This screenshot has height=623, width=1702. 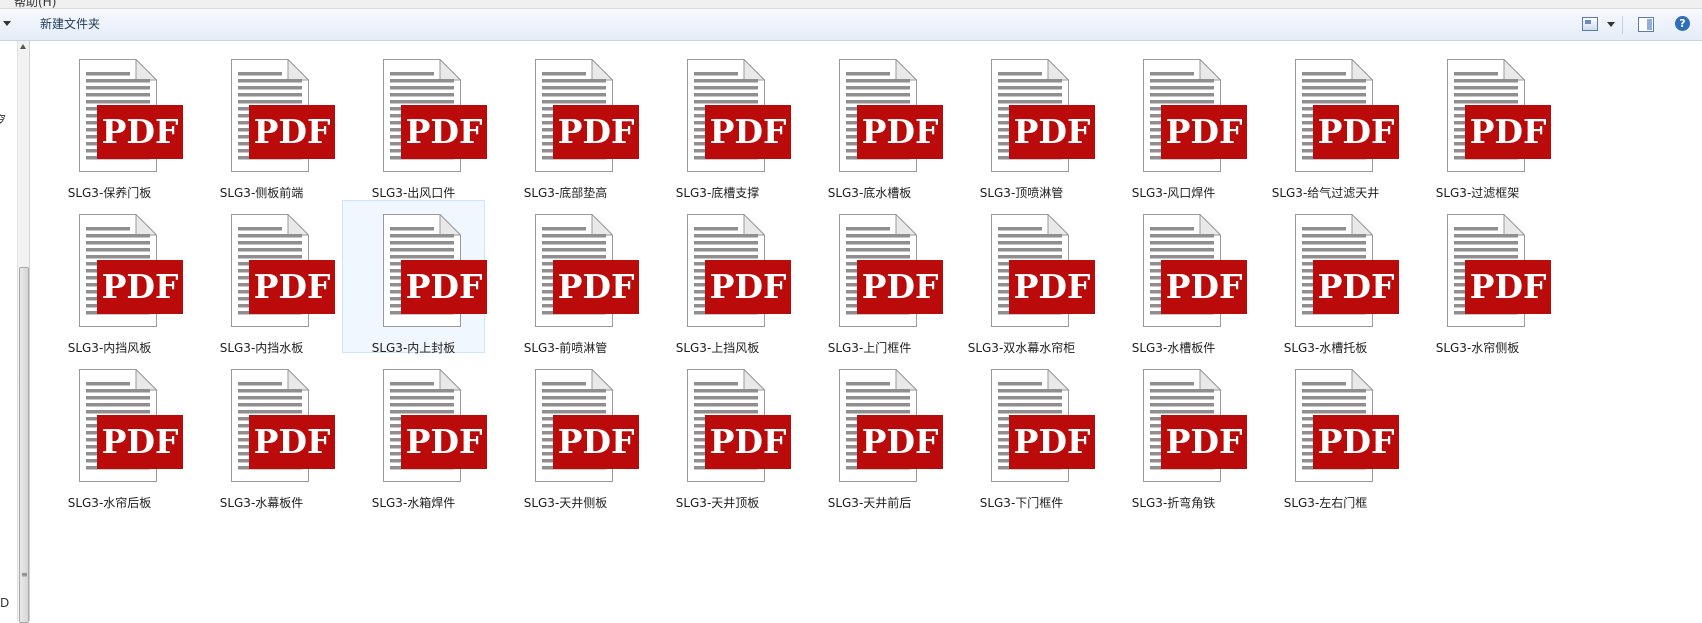 What do you see at coordinates (1477, 193) in the screenshot?
I see `file-name: SLG3-过滤框架` at bounding box center [1477, 193].